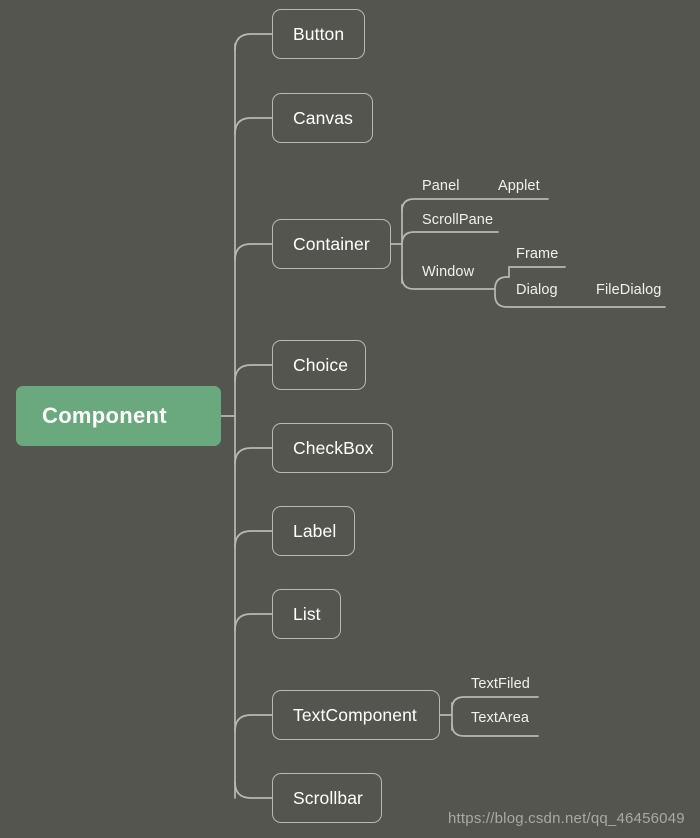 The width and height of the screenshot is (700, 838). I want to click on node-button: Button, so click(318, 34).